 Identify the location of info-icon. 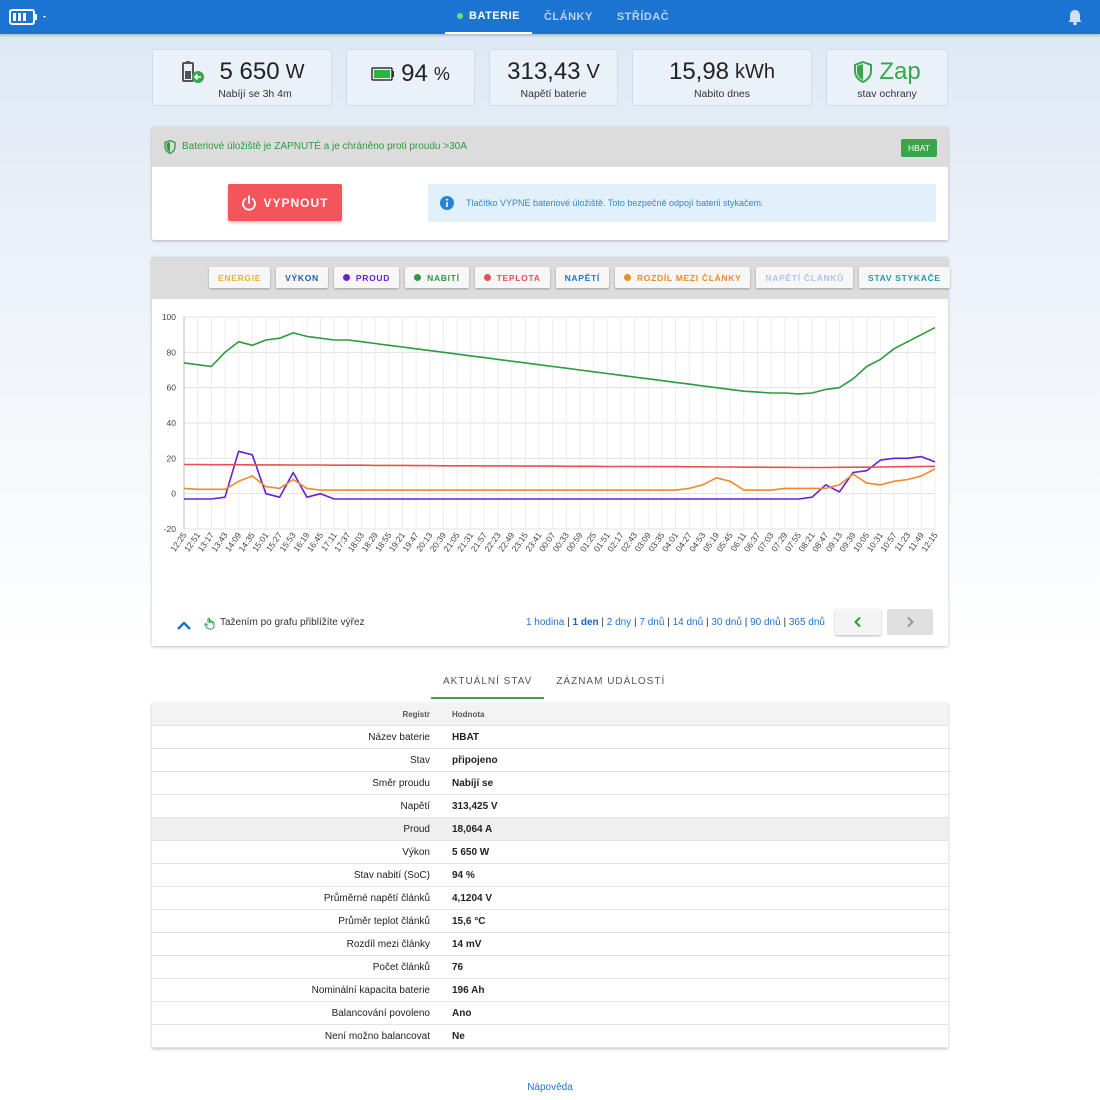
(447, 203).